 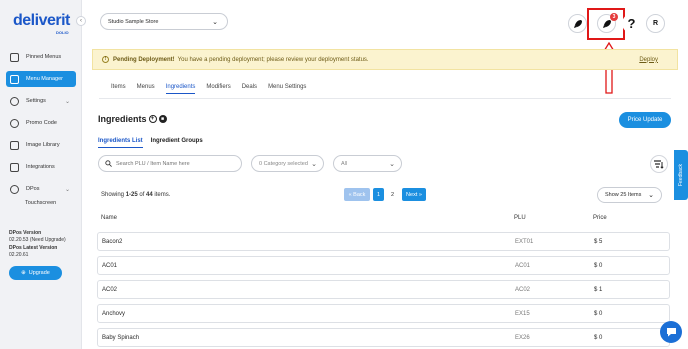 What do you see at coordinates (14, 167) in the screenshot?
I see `integration-icon` at bounding box center [14, 167].